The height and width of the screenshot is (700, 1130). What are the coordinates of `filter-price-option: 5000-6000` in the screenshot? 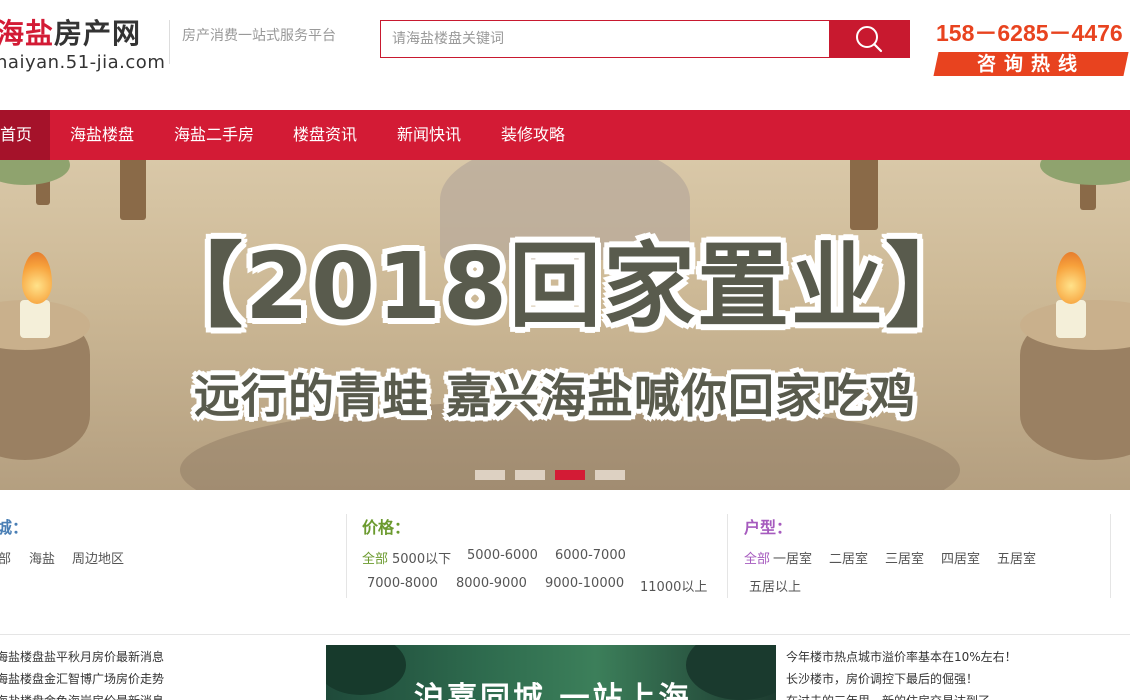 It's located at (502, 555).